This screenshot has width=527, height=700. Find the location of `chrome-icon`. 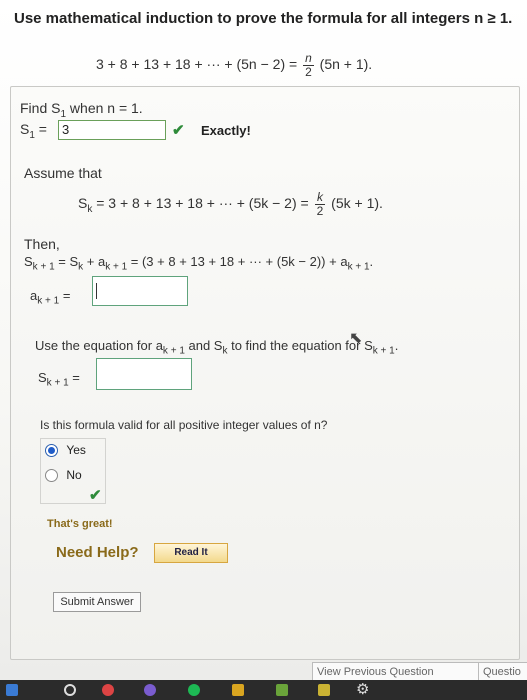

chrome-icon is located at coordinates (108, 690).